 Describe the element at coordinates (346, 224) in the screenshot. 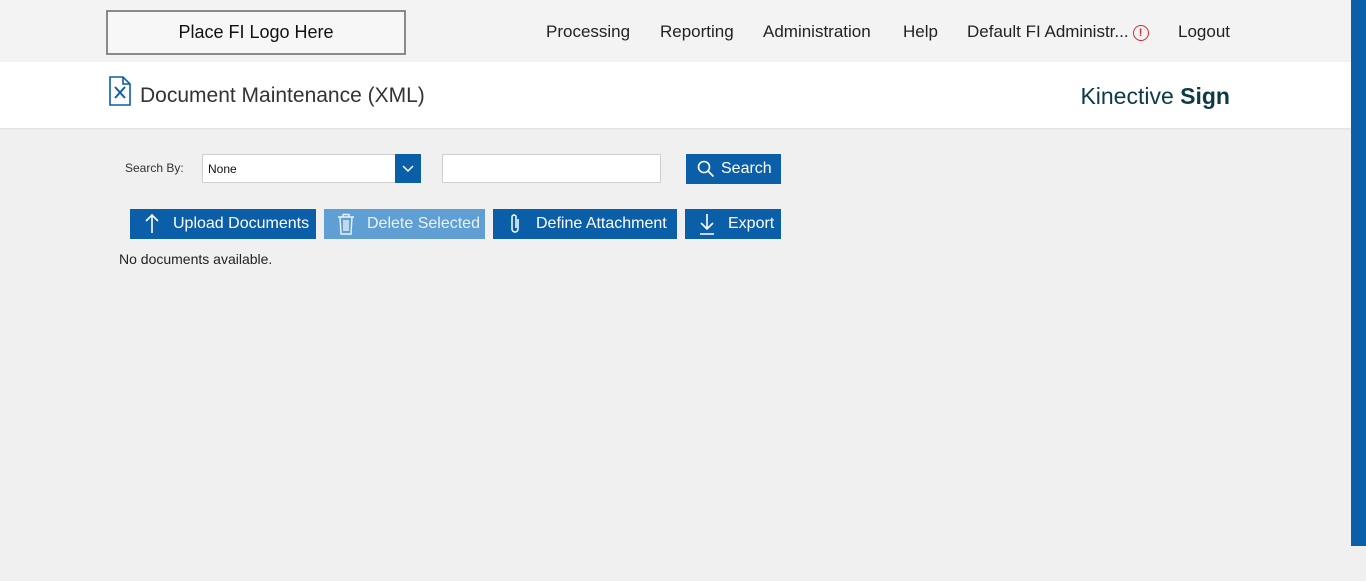

I see `trash-icon` at that location.